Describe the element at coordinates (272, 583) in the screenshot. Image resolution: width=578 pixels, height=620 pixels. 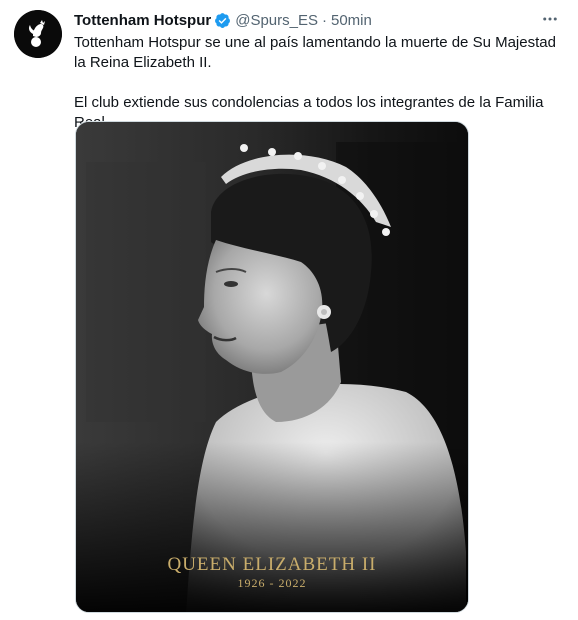
I see `image-caption-years: 1926 - 2022` at that location.